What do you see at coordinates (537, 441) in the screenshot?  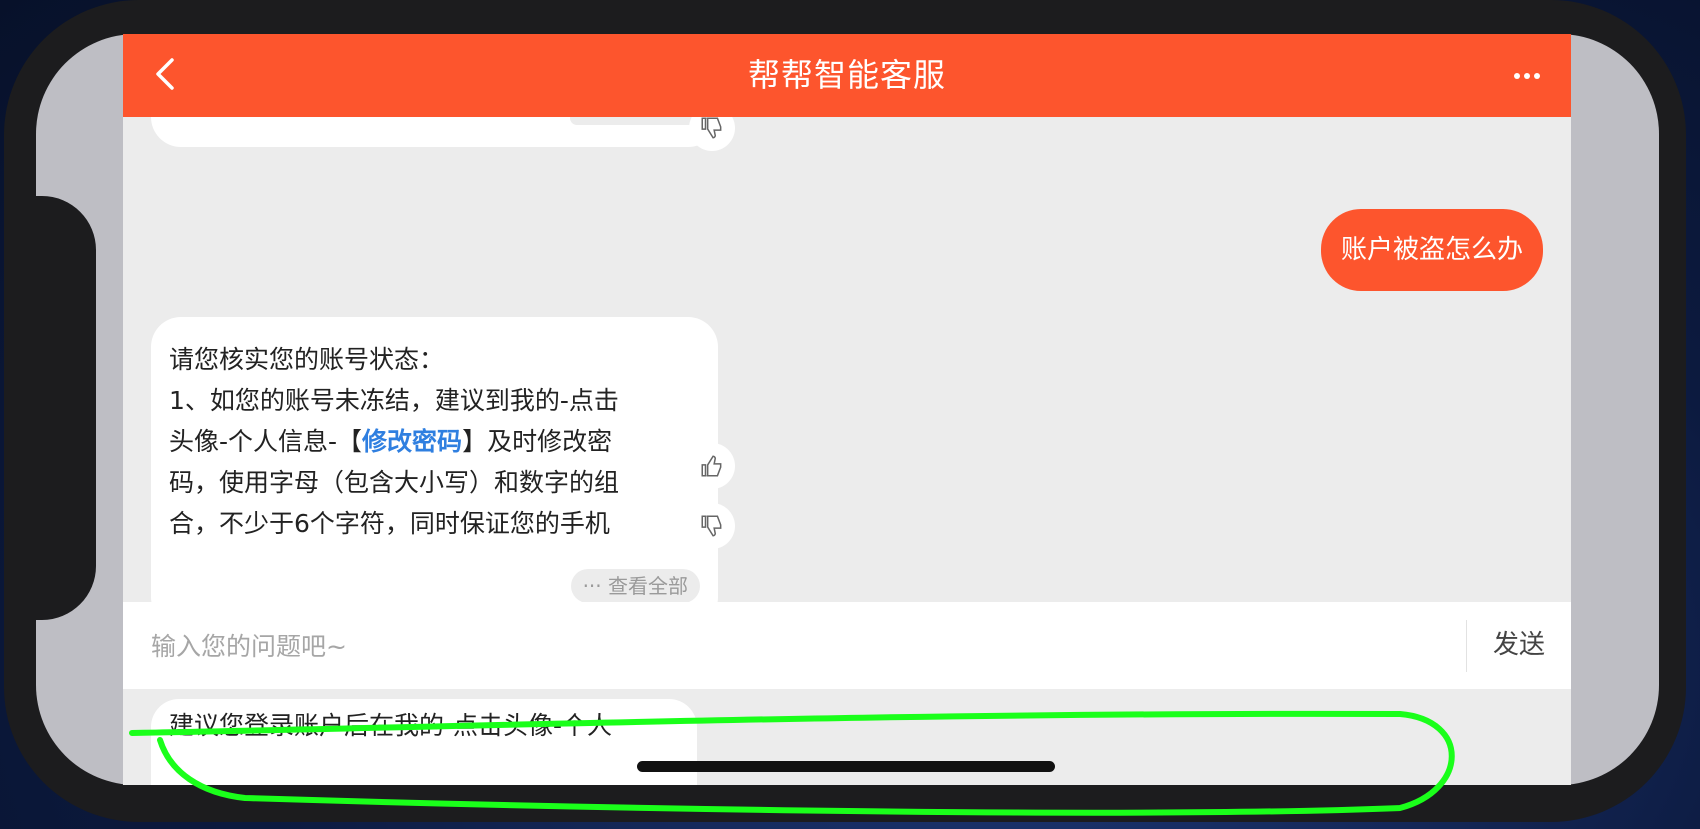 I see `reply-line: 】及时修改密` at bounding box center [537, 441].